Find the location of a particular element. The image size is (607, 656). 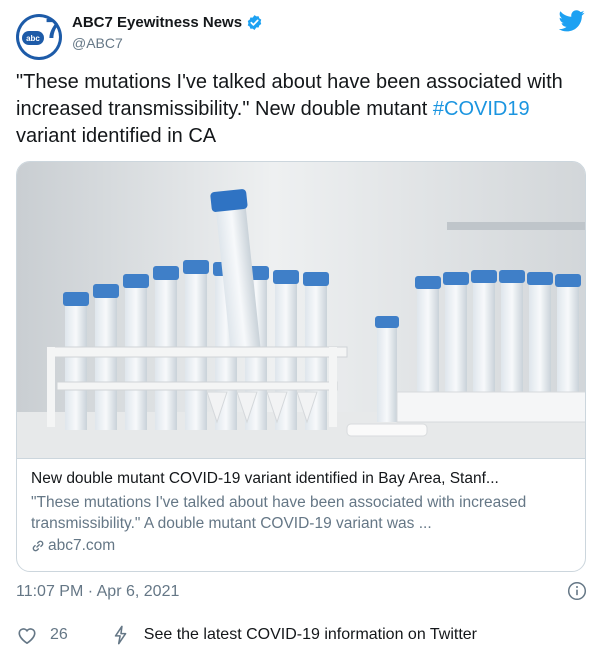

author-name-row: ABC7 Eyewitness News is located at coordinates (167, 22).